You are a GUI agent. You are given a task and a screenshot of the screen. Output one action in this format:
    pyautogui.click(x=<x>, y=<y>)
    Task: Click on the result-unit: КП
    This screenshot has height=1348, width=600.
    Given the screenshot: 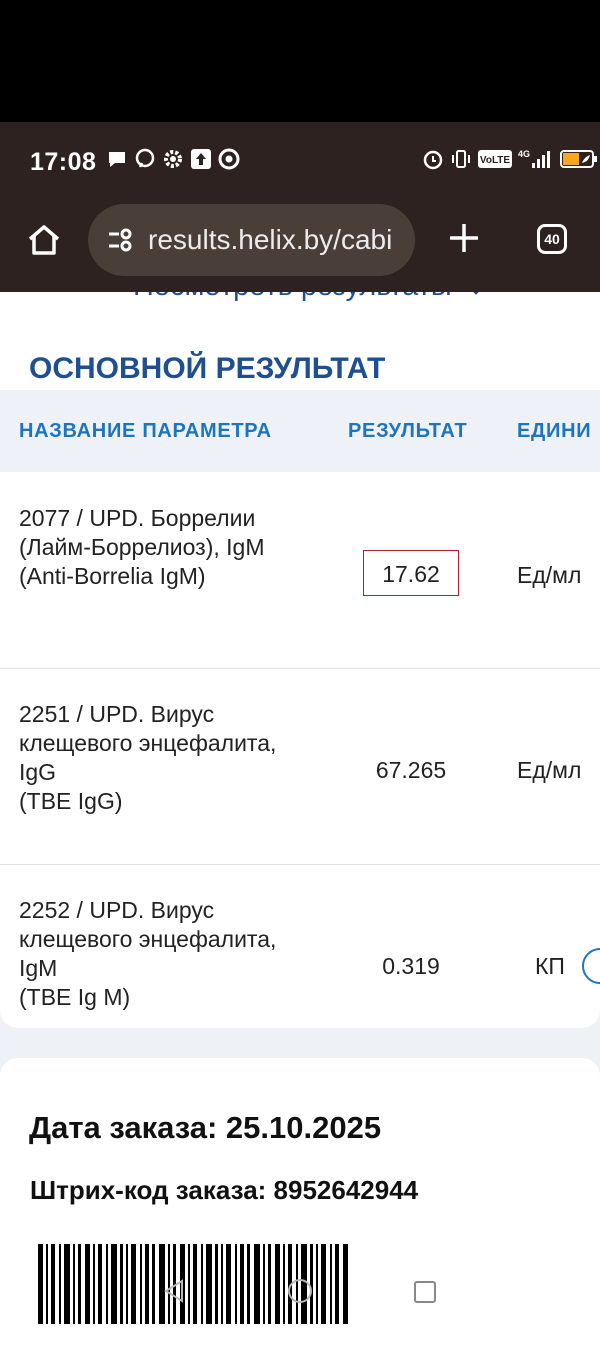 What is the action you would take?
    pyautogui.click(x=550, y=966)
    